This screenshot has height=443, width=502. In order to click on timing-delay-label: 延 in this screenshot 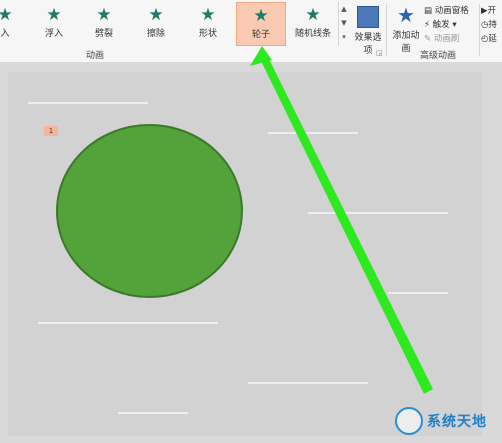, I will do `click(492, 39)`.